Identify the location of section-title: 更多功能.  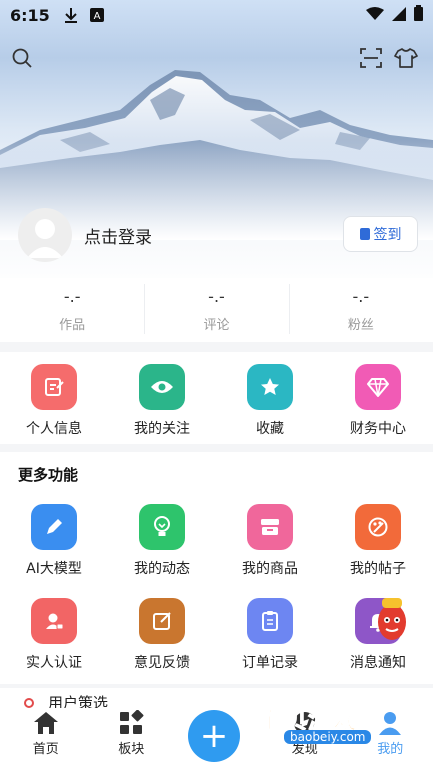
(48, 475).